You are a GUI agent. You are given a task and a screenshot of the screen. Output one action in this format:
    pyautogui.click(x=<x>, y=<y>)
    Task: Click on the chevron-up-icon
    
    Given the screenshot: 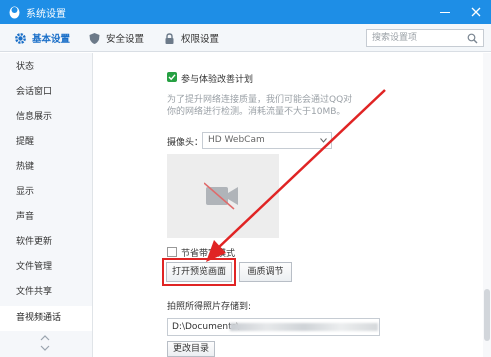 What is the action you would take?
    pyautogui.click(x=45, y=337)
    